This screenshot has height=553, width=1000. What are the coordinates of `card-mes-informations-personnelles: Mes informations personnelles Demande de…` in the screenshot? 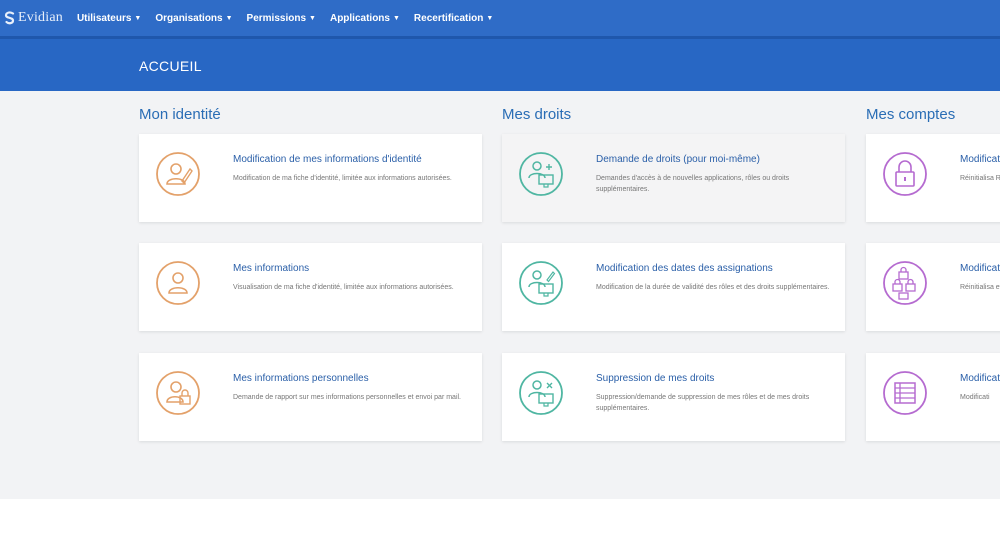 It's located at (310, 397).